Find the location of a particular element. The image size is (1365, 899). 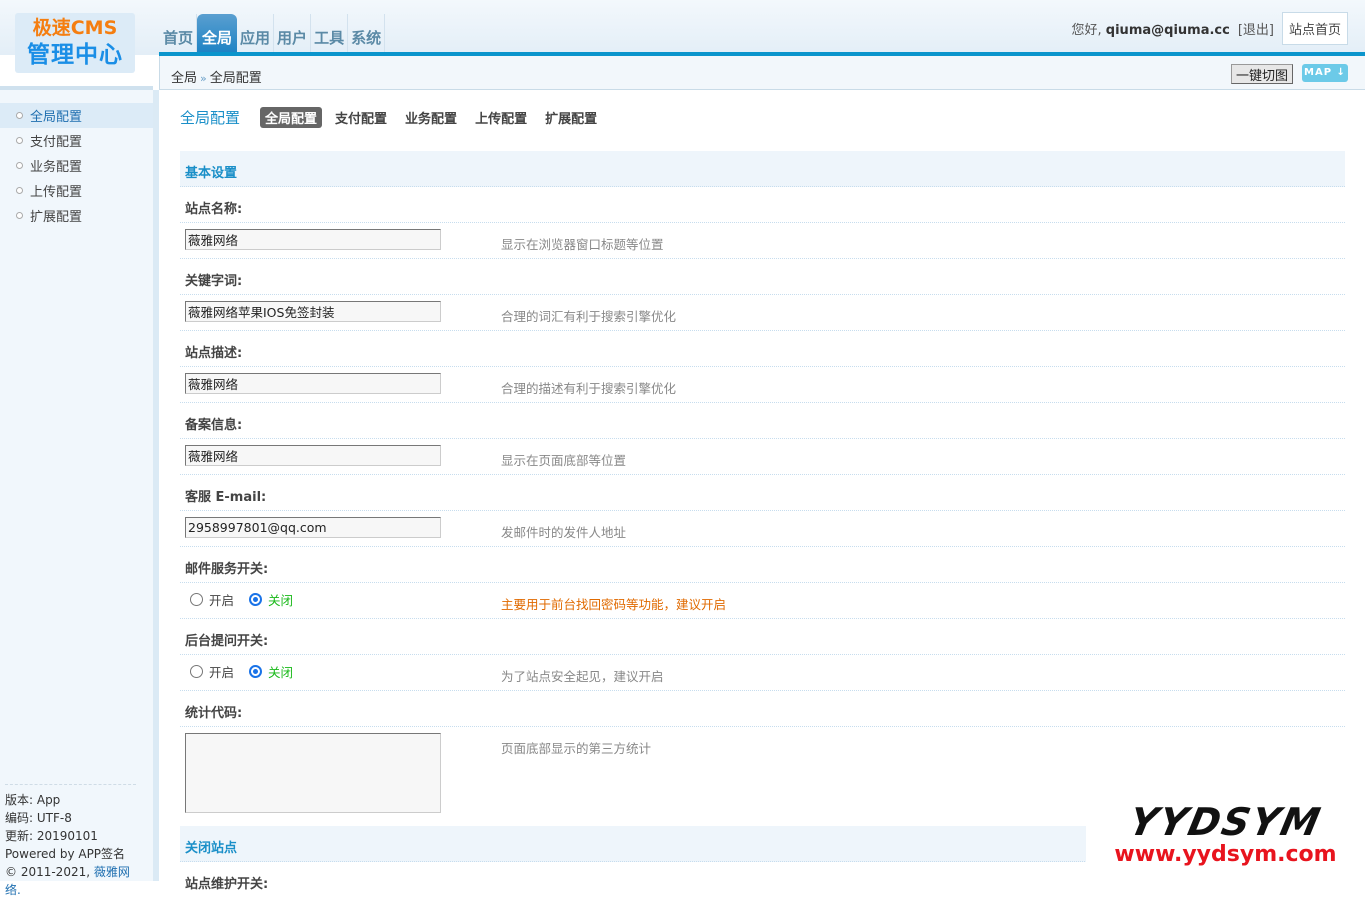

email-input is located at coordinates (313, 527).